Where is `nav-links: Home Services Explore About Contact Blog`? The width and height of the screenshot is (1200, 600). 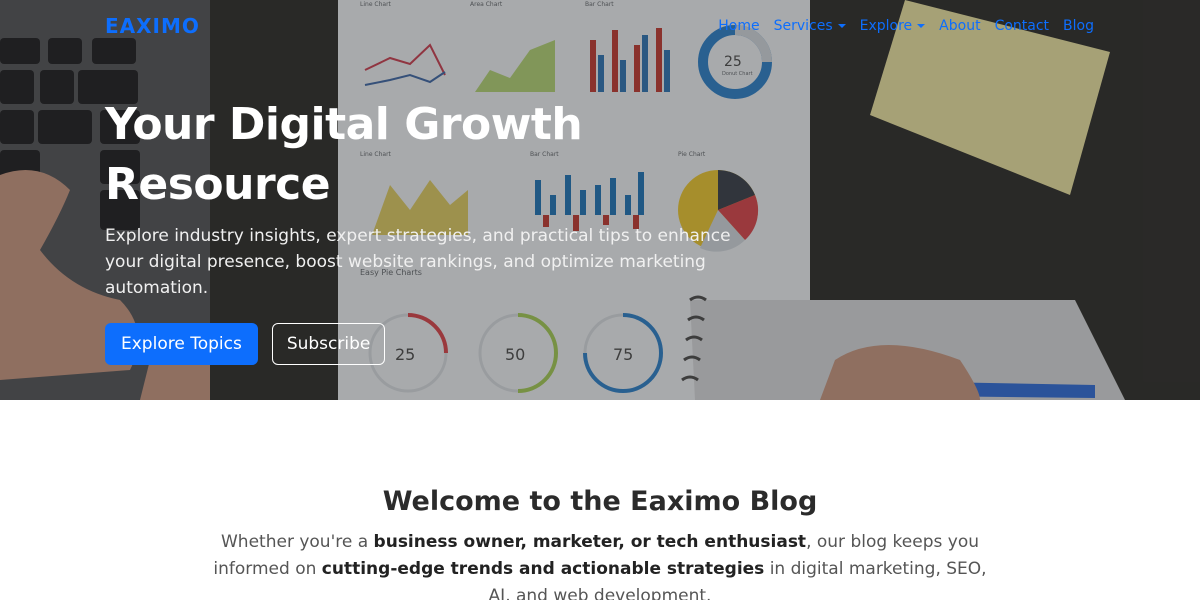 nav-links: Home Services Explore About Contact Blog is located at coordinates (906, 26).